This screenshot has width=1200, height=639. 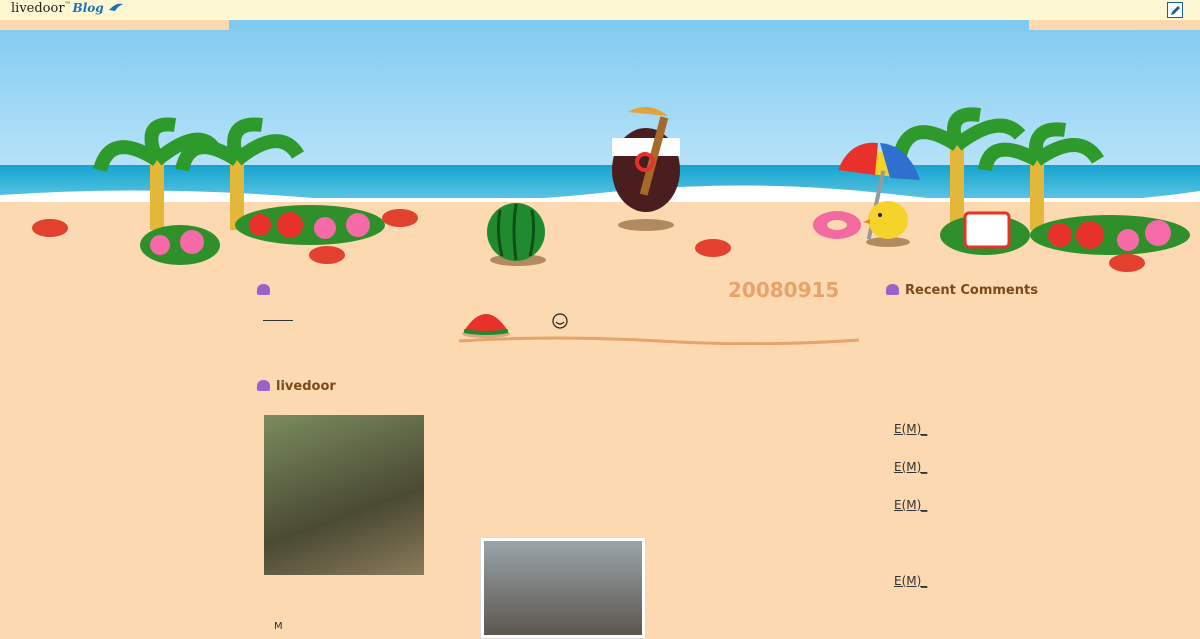 I want to click on logo-suffix: Blog, so click(x=88, y=8).